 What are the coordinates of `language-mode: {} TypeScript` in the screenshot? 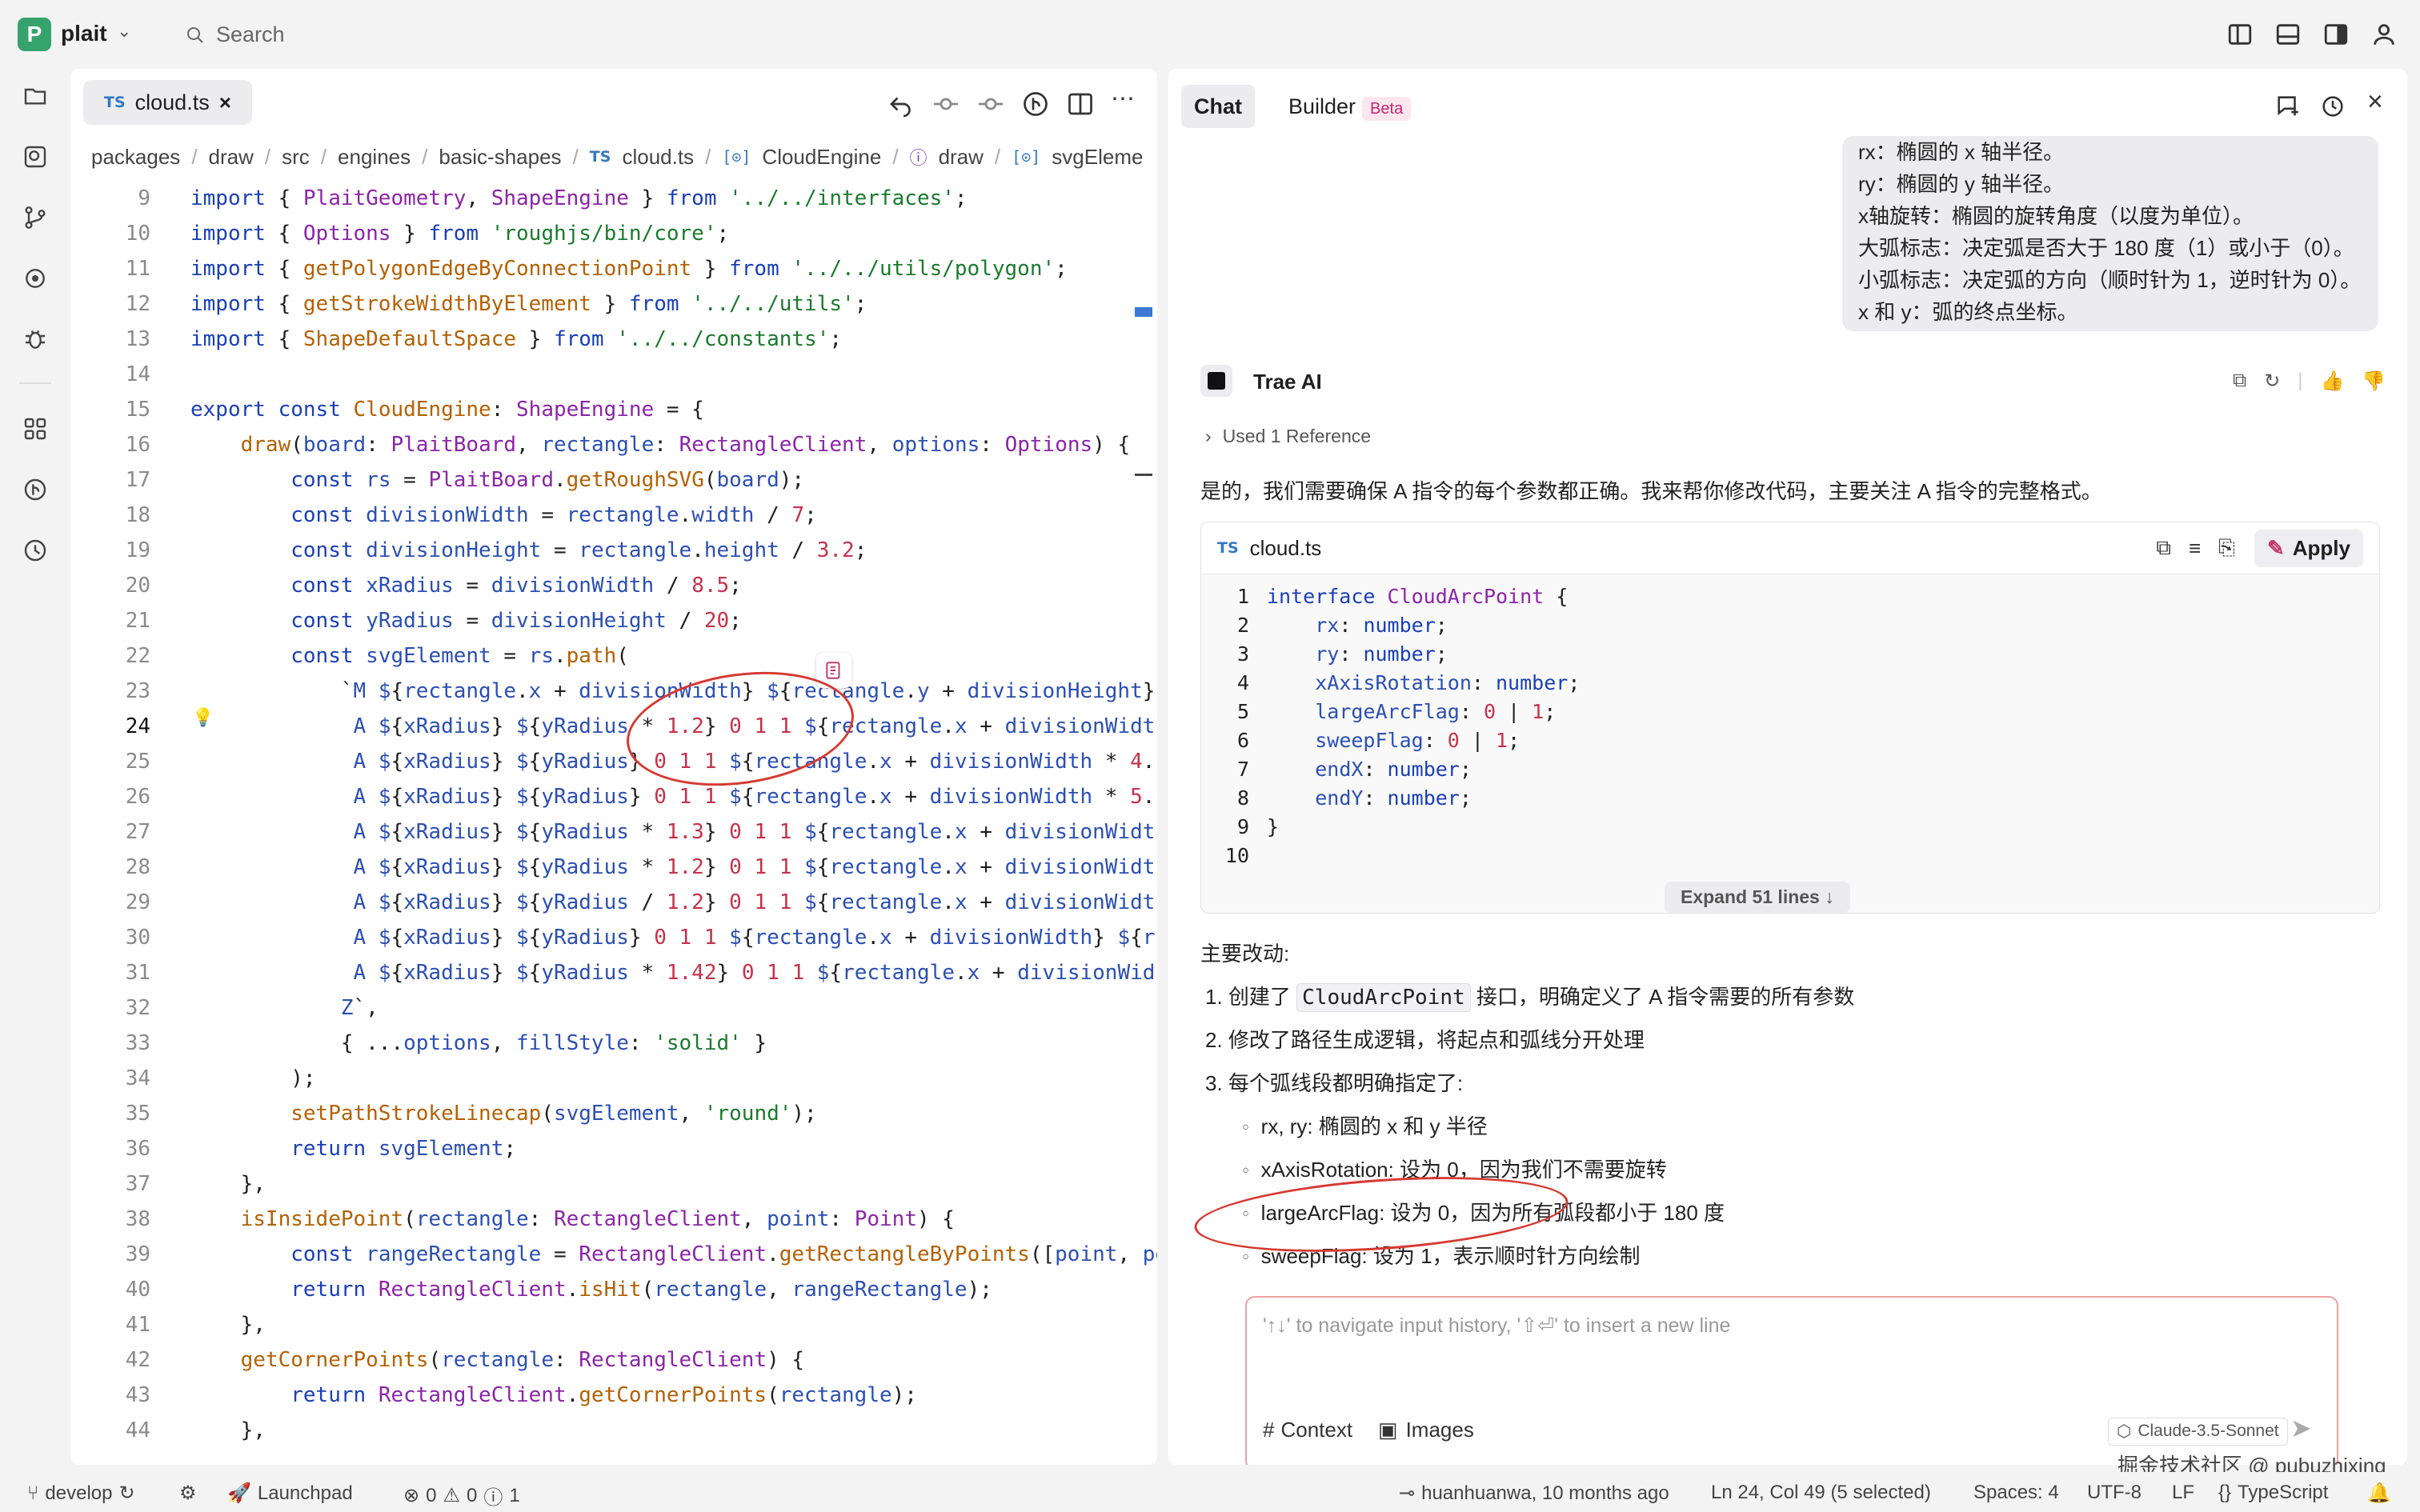 It's located at (2273, 1493).